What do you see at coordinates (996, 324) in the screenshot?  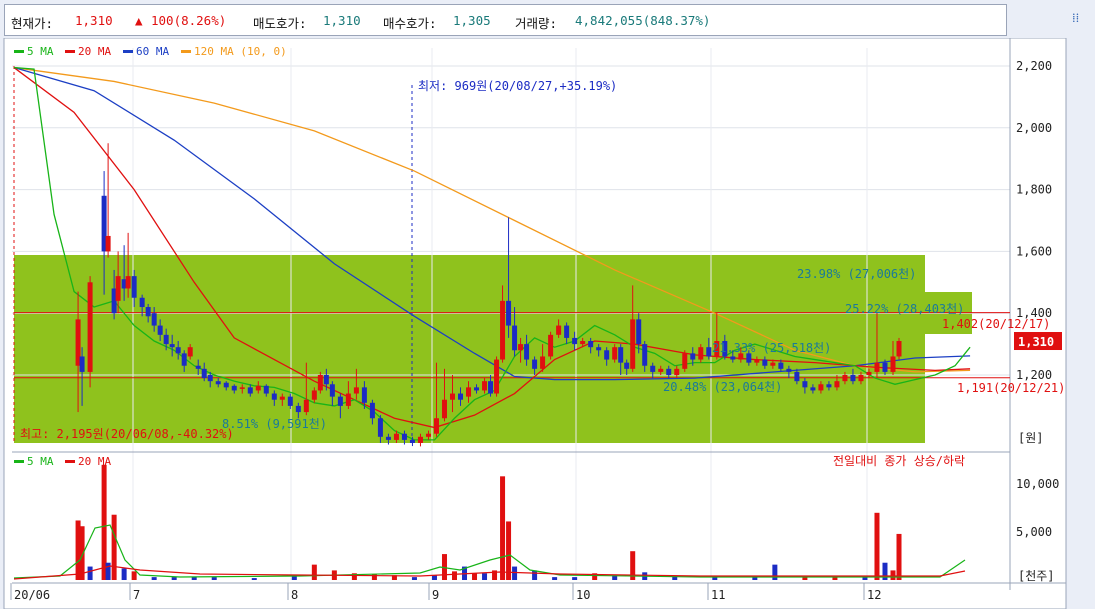 I see `recent-high-annotation: 1,402(20/12/17)` at bounding box center [996, 324].